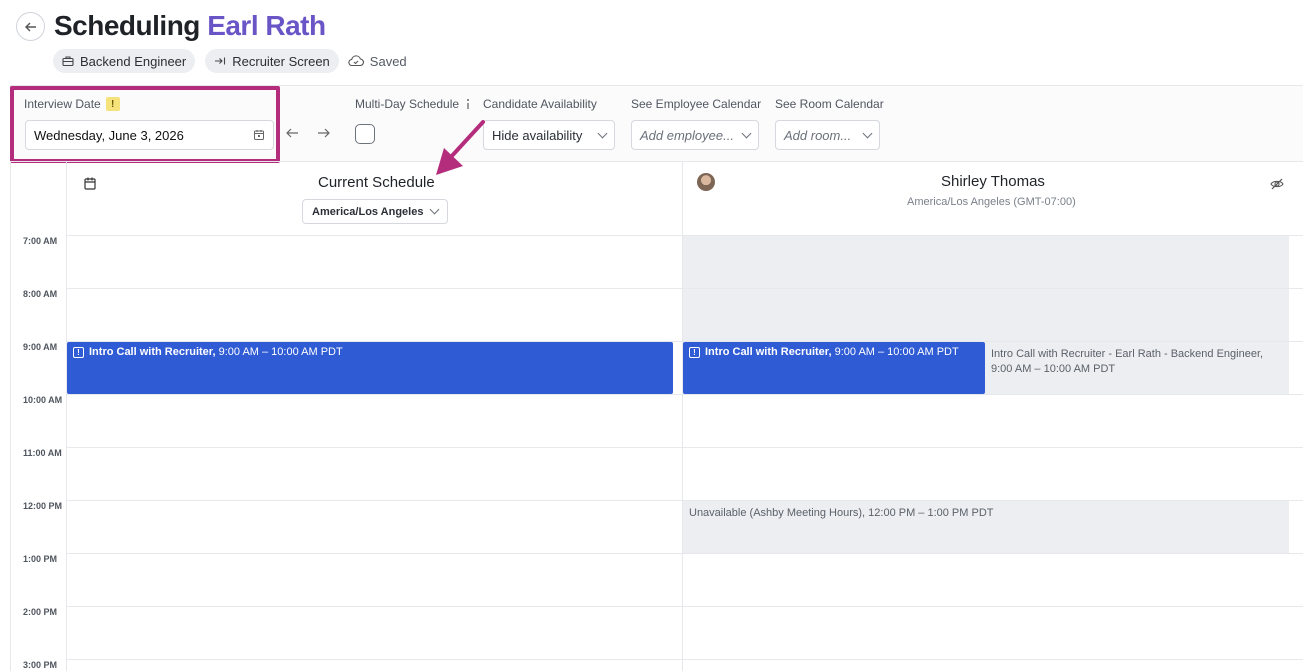 This screenshot has width=1303, height=671. I want to click on time-label: 8:00 AM, so click(40, 294).